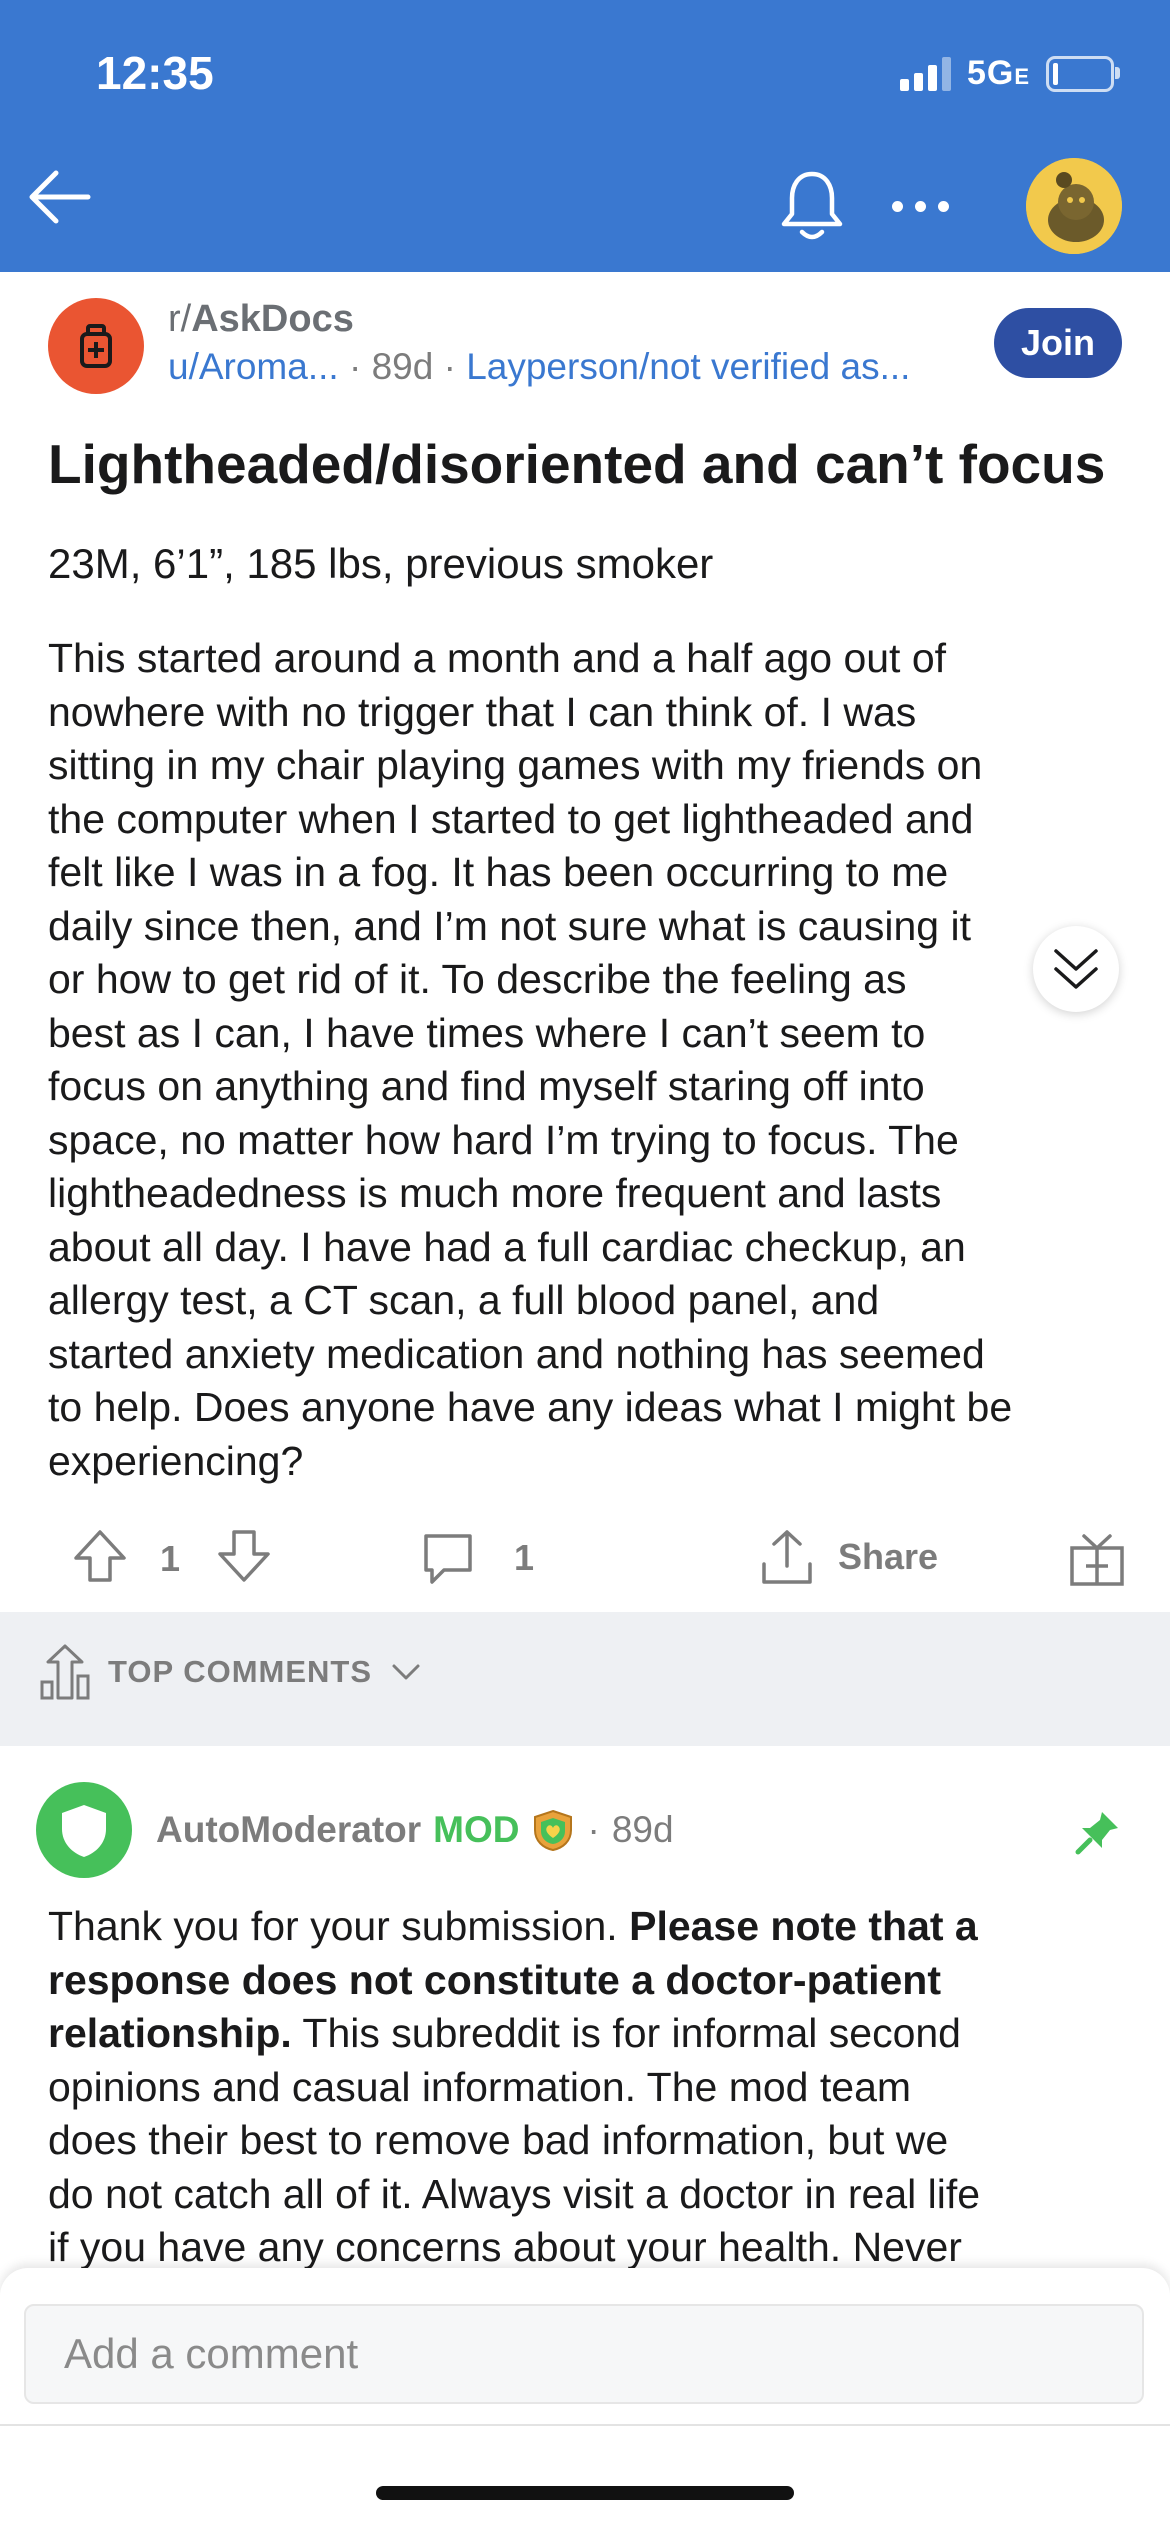 The height and width of the screenshot is (2532, 1170). I want to click on comment-count: 1, so click(524, 1557).